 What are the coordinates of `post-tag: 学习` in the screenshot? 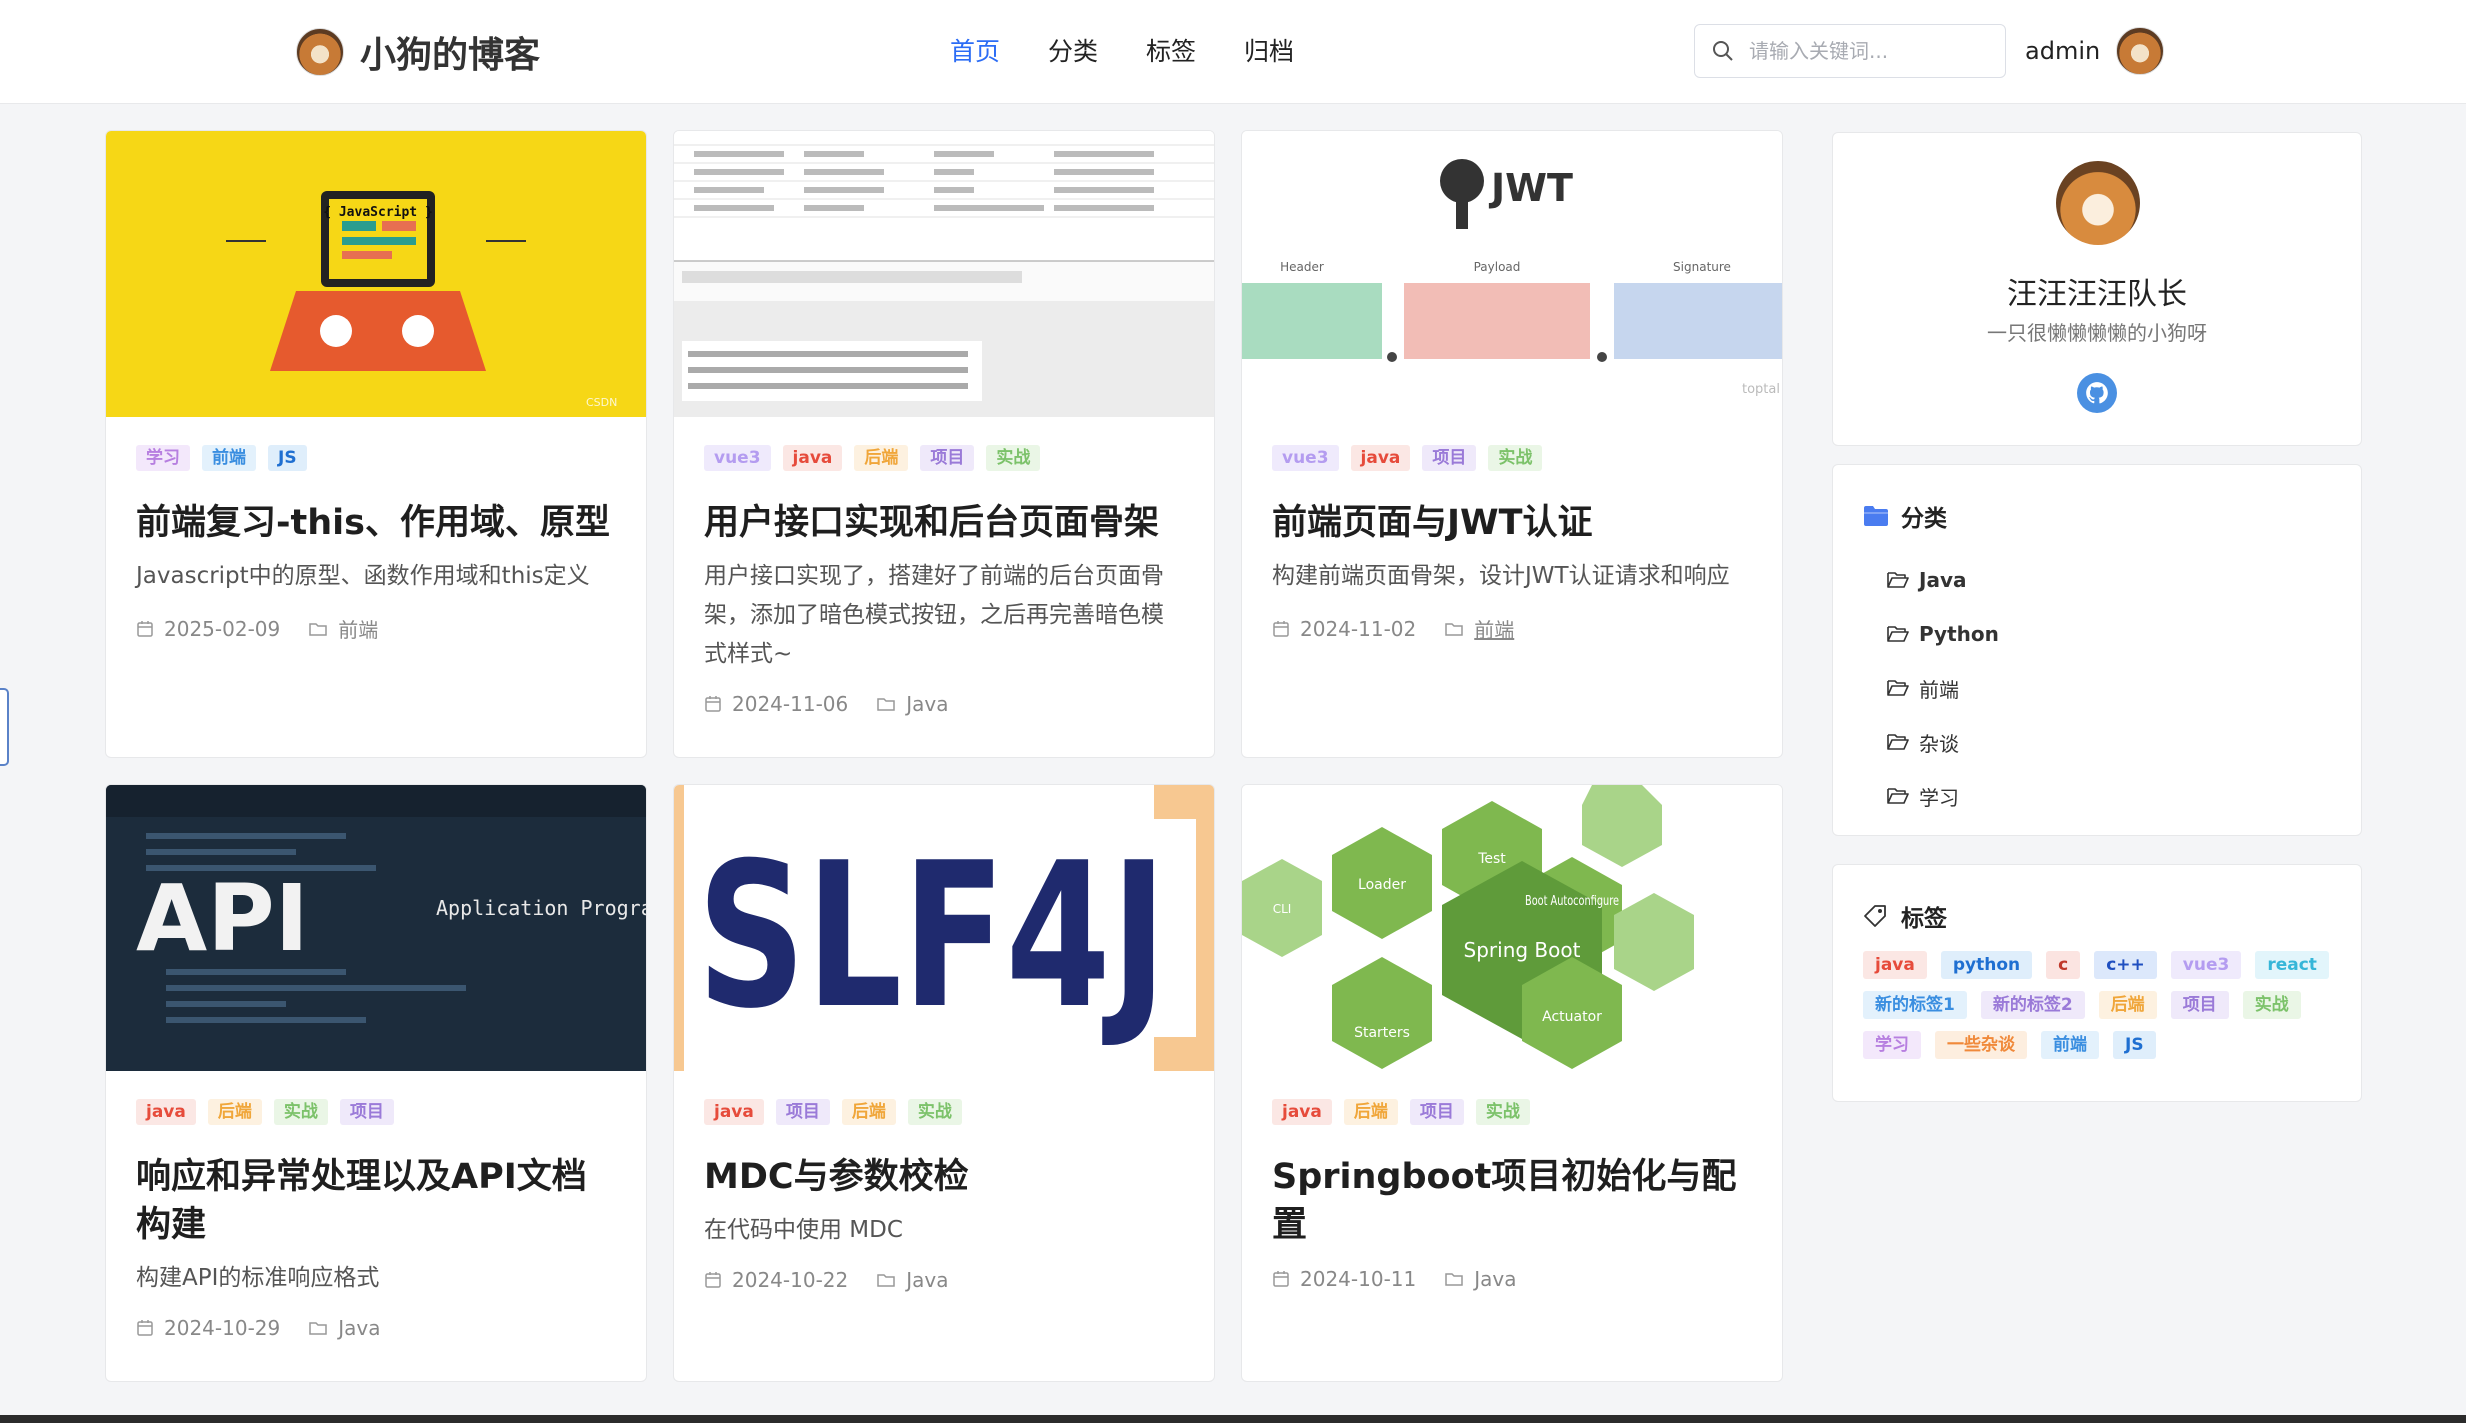 It's located at (163, 458).